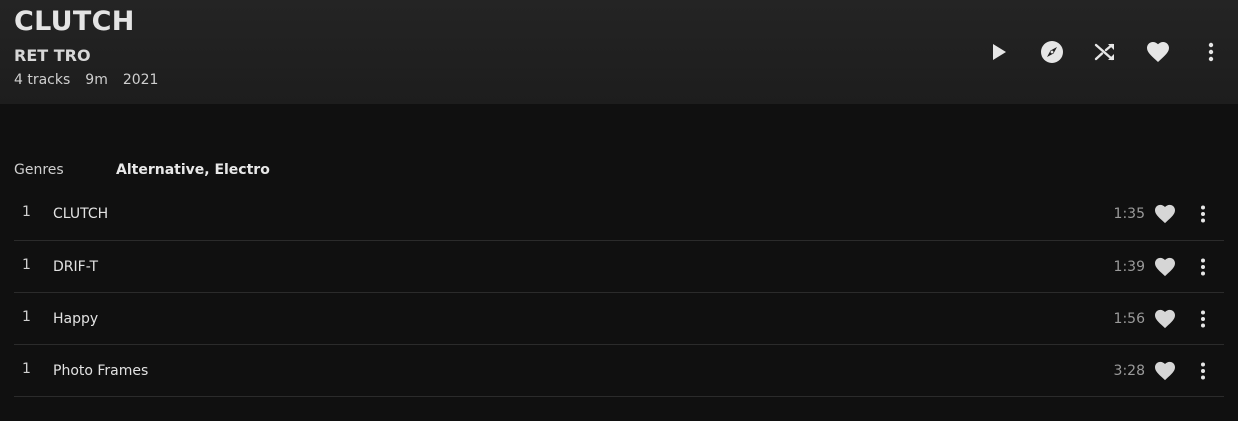  What do you see at coordinates (42, 80) in the screenshot?
I see `track-count: 4 tracks` at bounding box center [42, 80].